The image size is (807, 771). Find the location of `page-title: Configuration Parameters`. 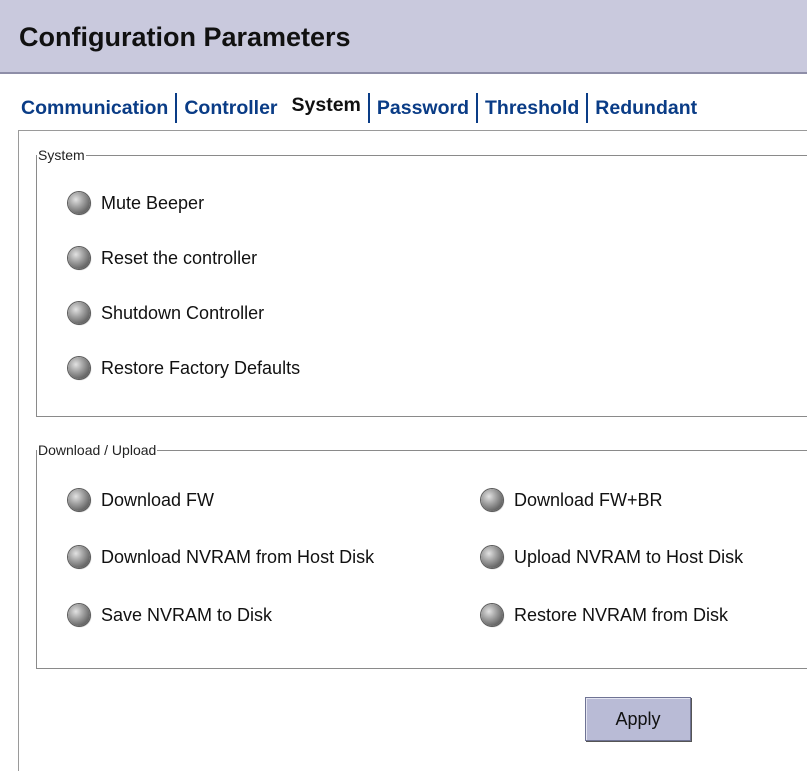

page-title: Configuration Parameters is located at coordinates (185, 37).